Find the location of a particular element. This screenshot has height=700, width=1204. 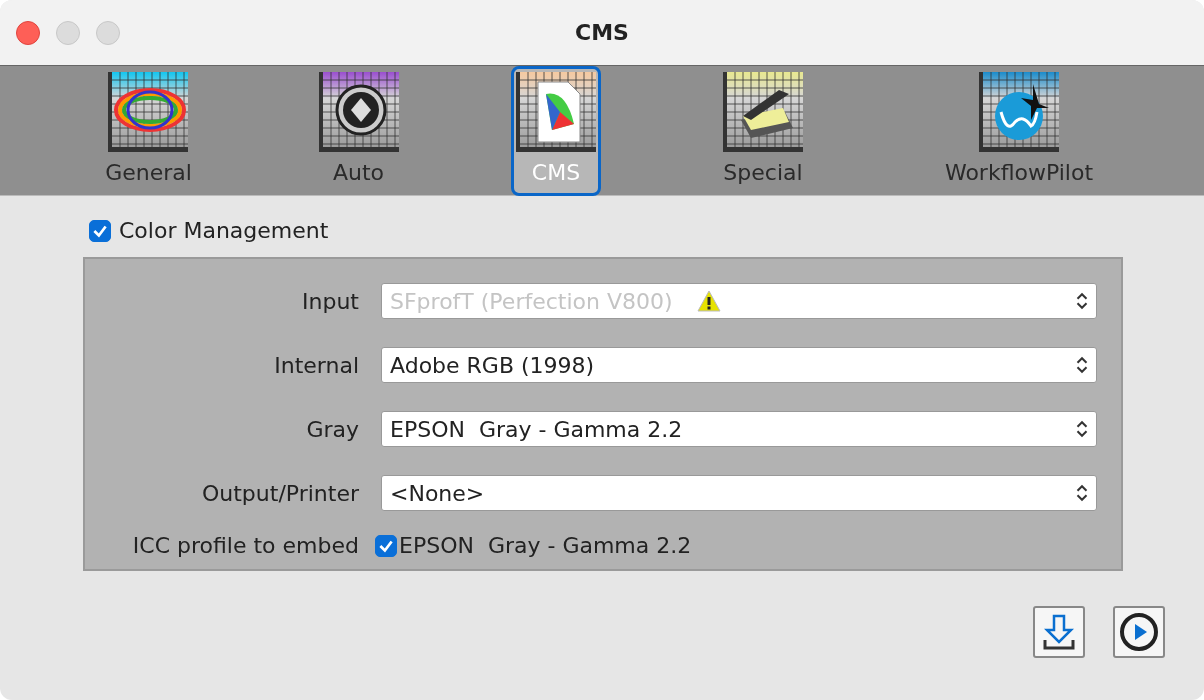

toolbar-tab: Special is located at coordinates (763, 131).